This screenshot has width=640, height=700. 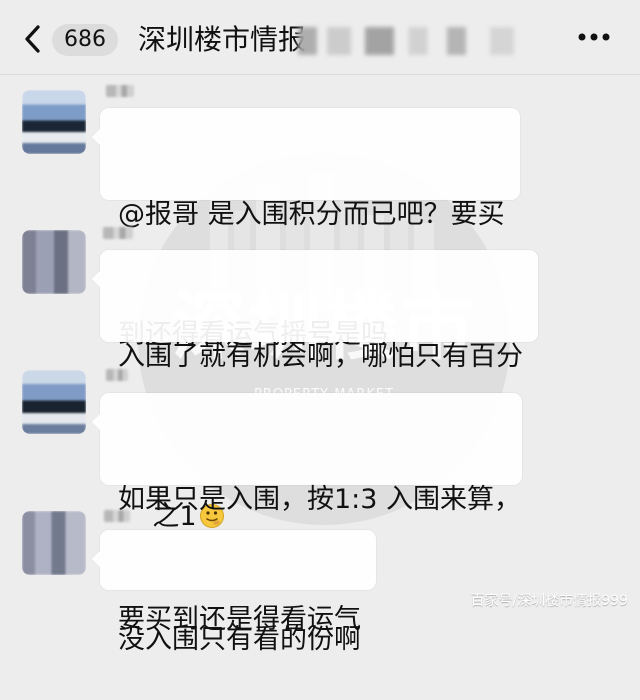 I want to click on message-line: @报哥 是入围积分而已吧？要买, so click(x=311, y=214).